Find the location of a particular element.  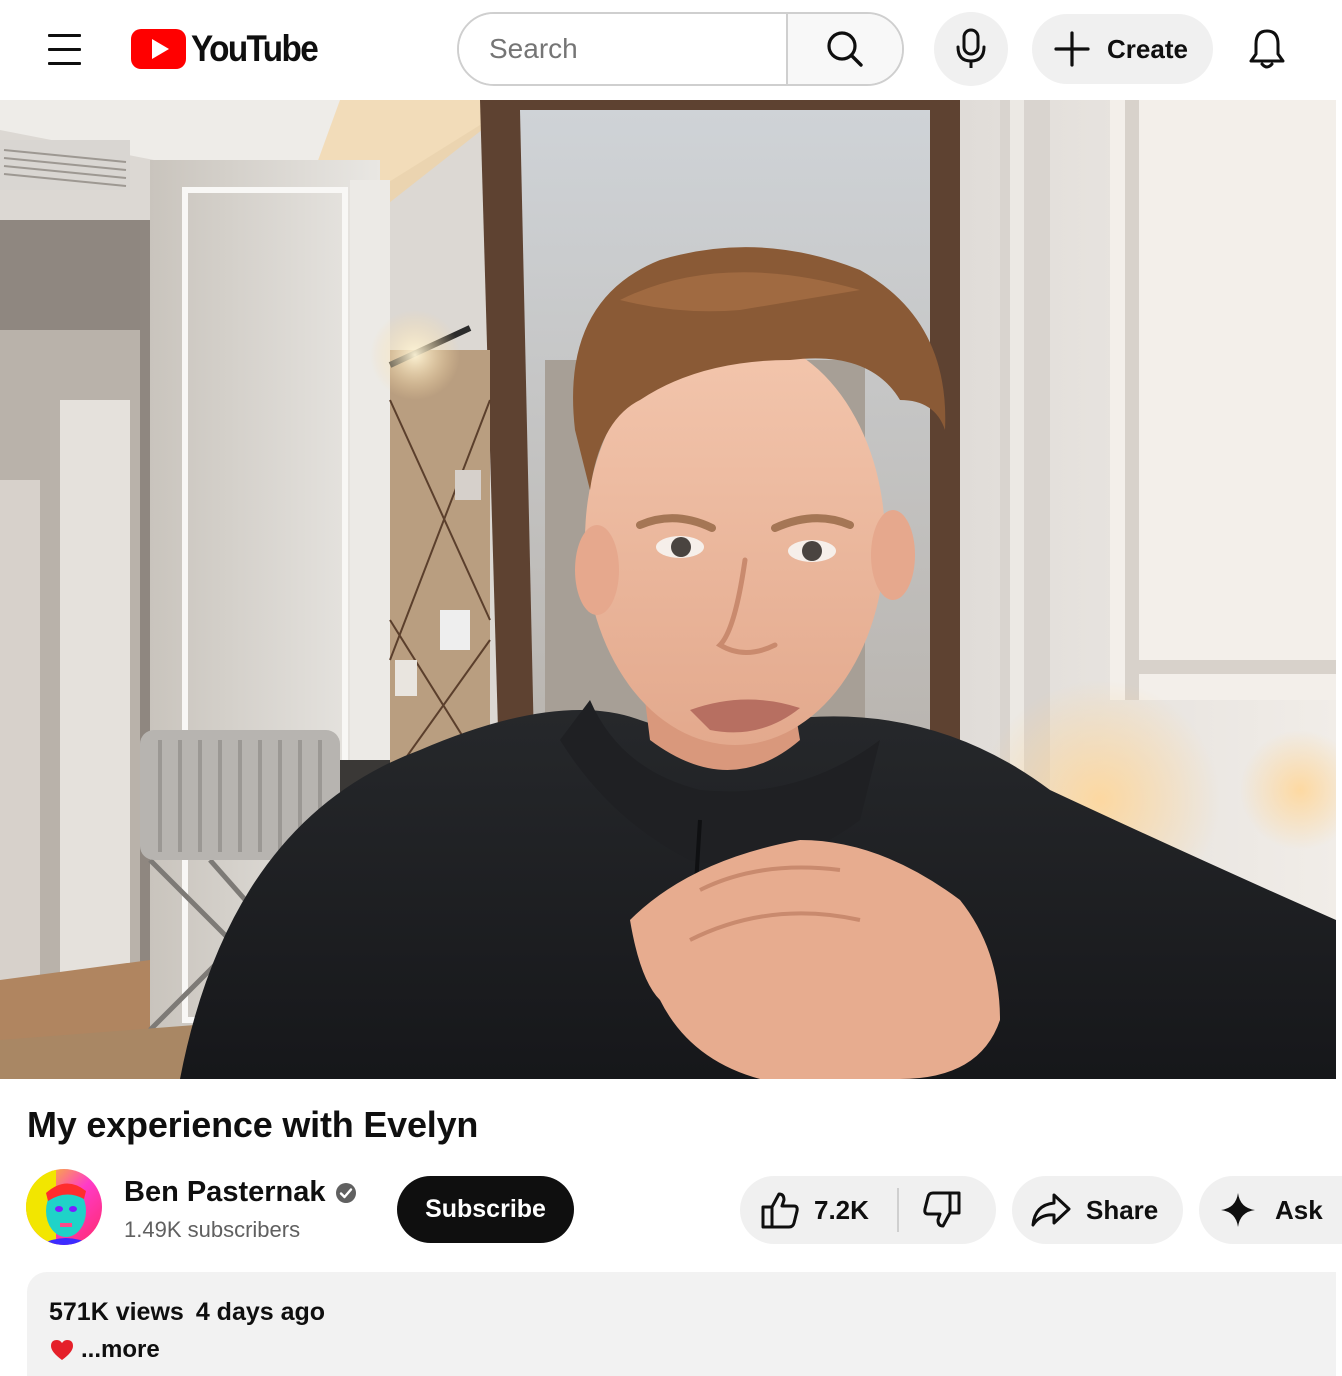

like-button: 7.2K is located at coordinates (804, 1210).